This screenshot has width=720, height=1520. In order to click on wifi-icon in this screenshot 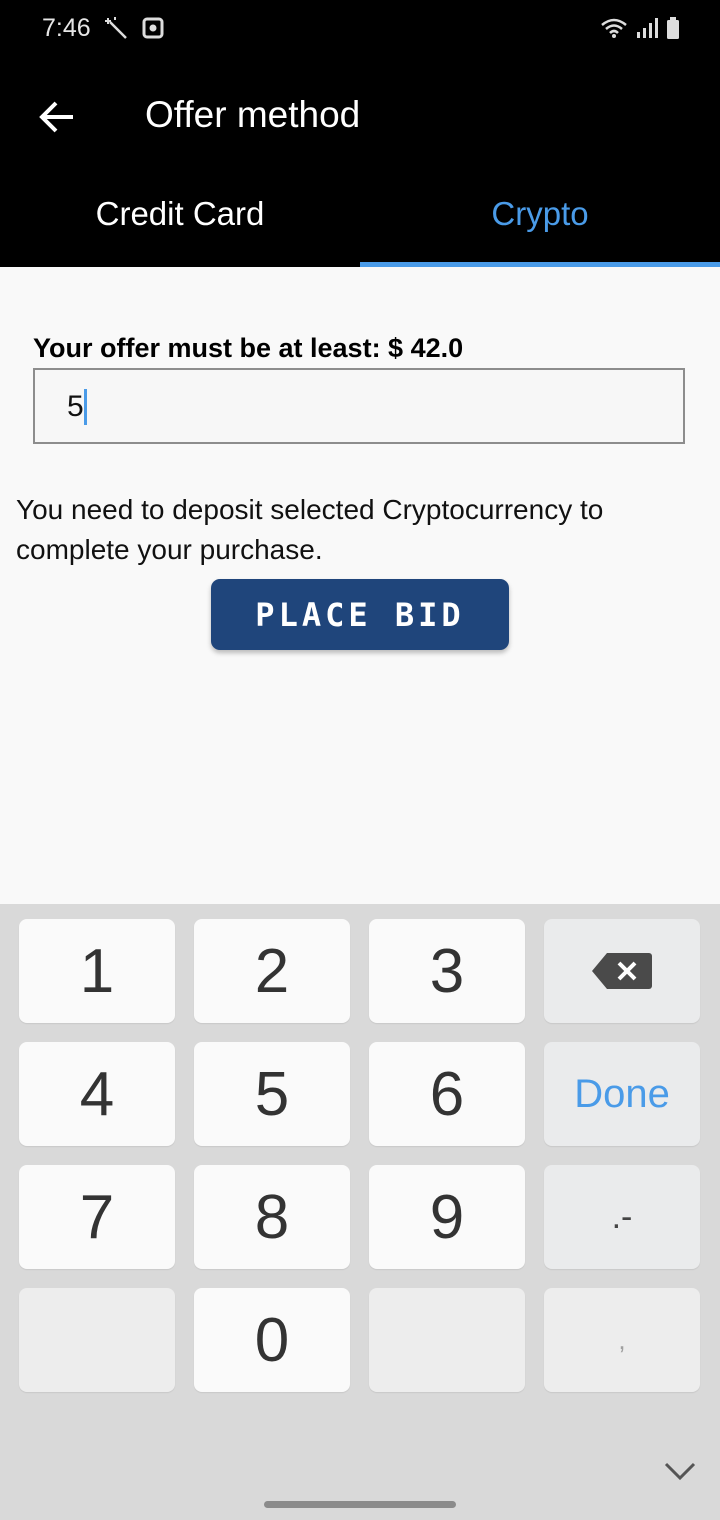, I will do `click(614, 30)`.